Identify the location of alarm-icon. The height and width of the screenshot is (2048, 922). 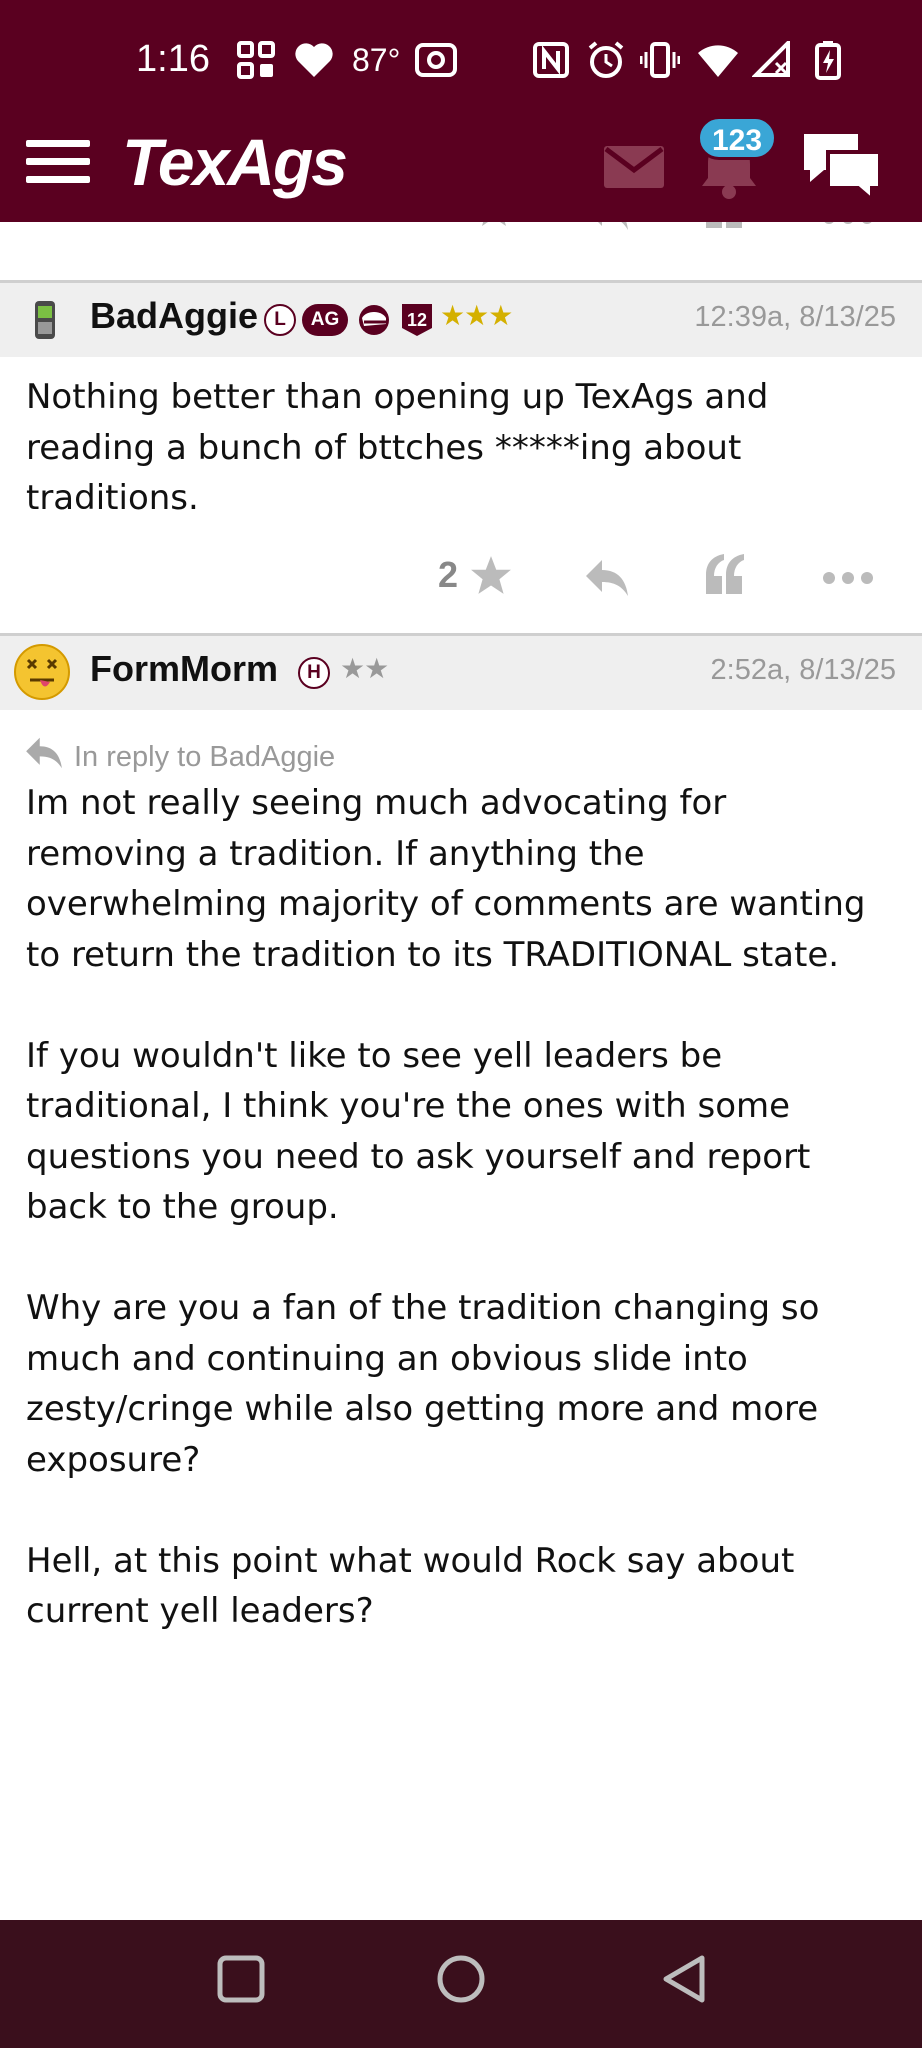
(606, 60).